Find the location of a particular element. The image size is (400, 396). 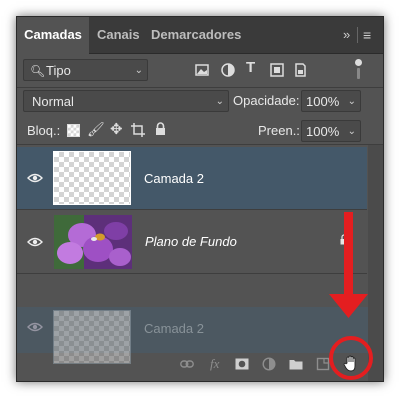

lock-artboard-icon is located at coordinates (138, 130).